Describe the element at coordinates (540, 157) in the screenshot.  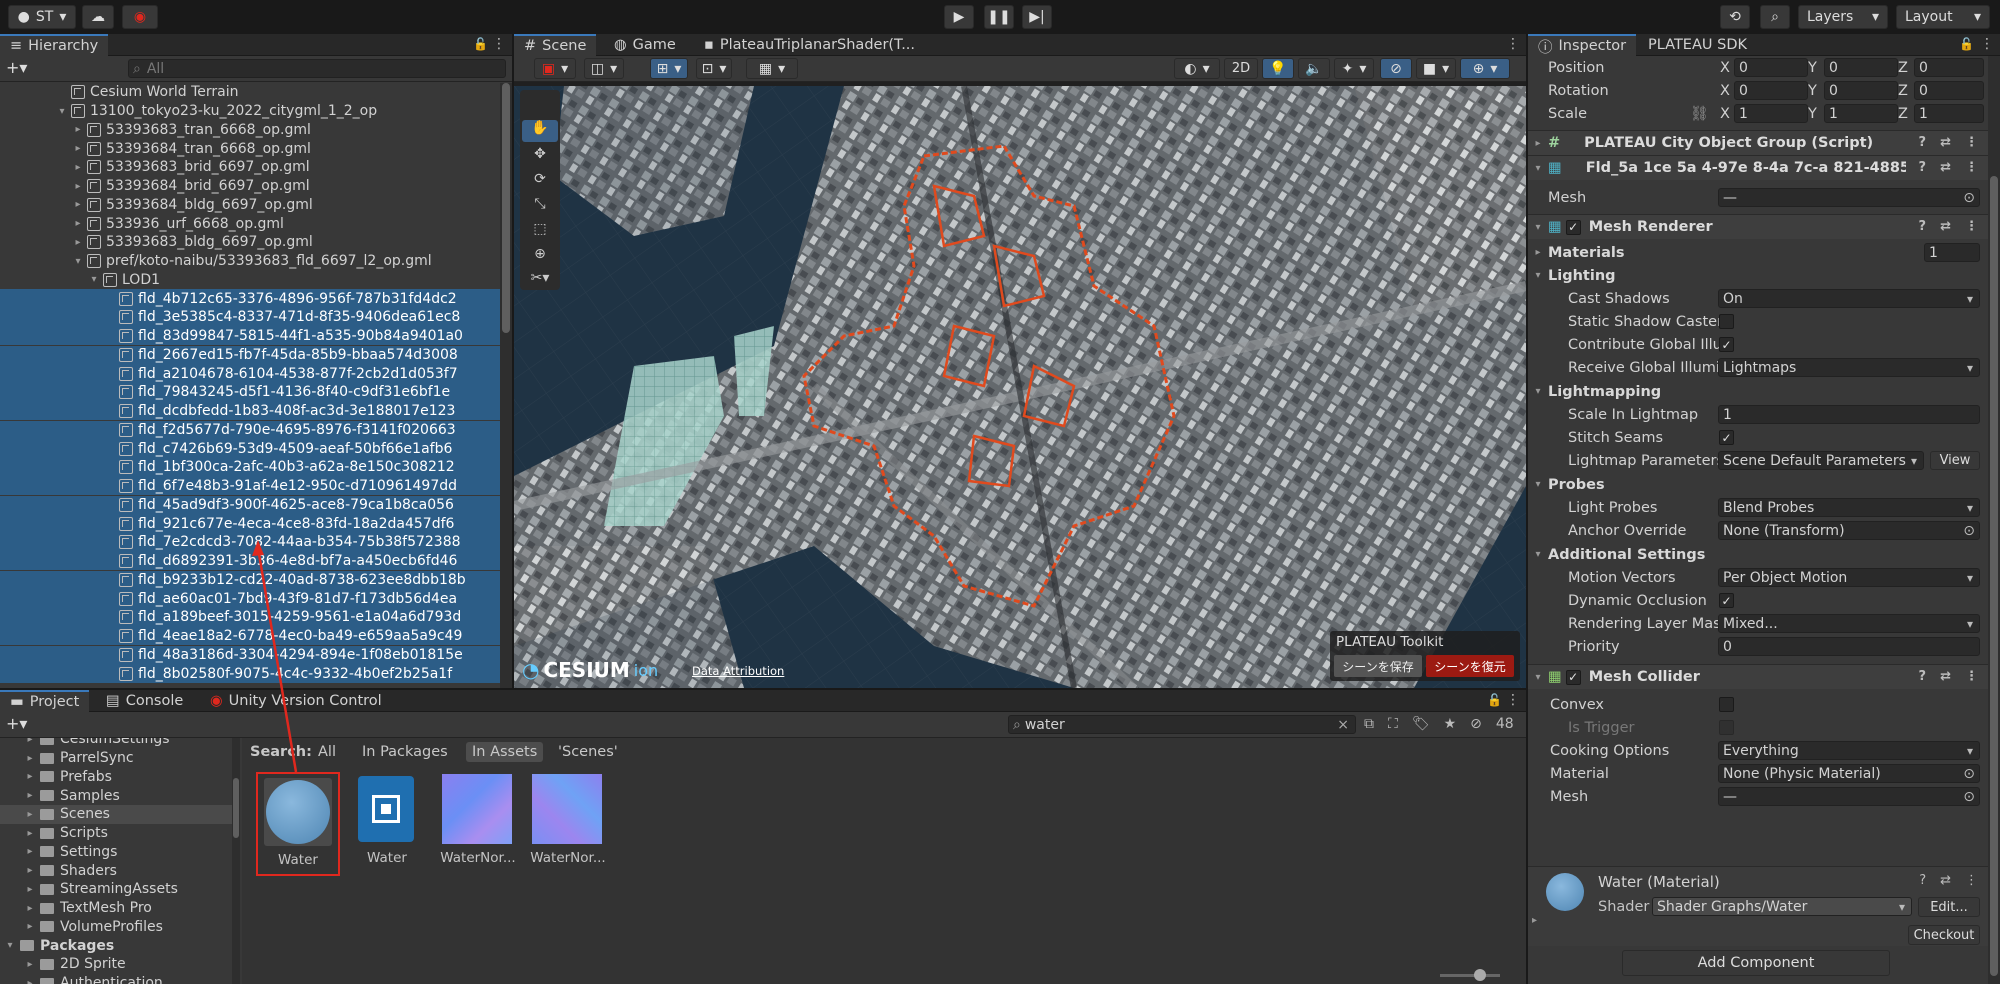
I see `move-tool-icon: ✥` at that location.